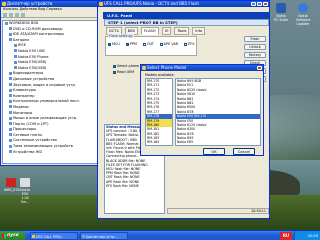 The image size is (320, 240). I want to click on maximize-button, so click(259, 4).